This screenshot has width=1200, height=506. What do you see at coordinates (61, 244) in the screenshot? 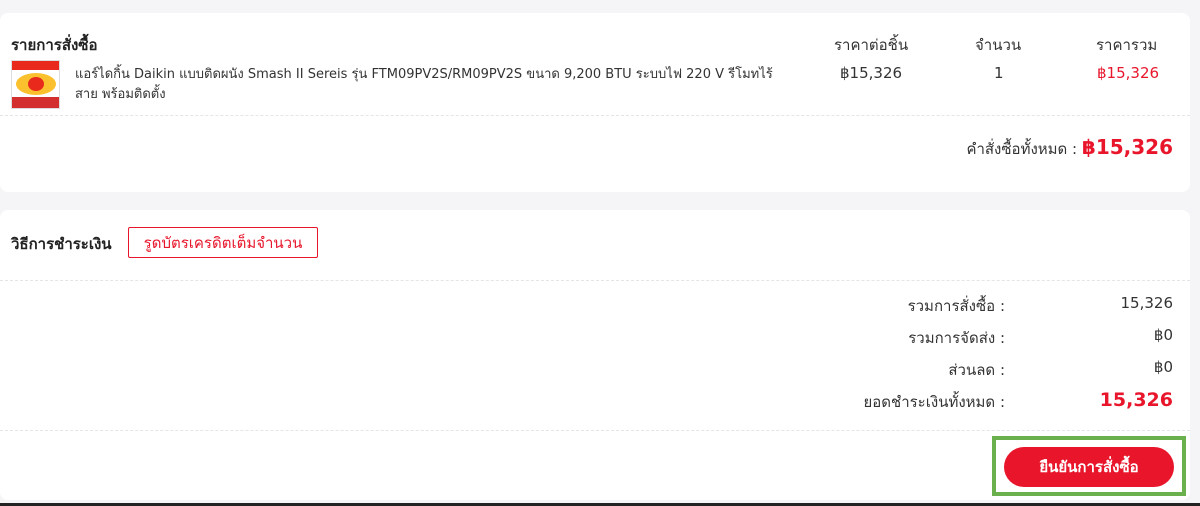
I see `payment-method-label: วิธีการชำระเงิน` at bounding box center [61, 244].